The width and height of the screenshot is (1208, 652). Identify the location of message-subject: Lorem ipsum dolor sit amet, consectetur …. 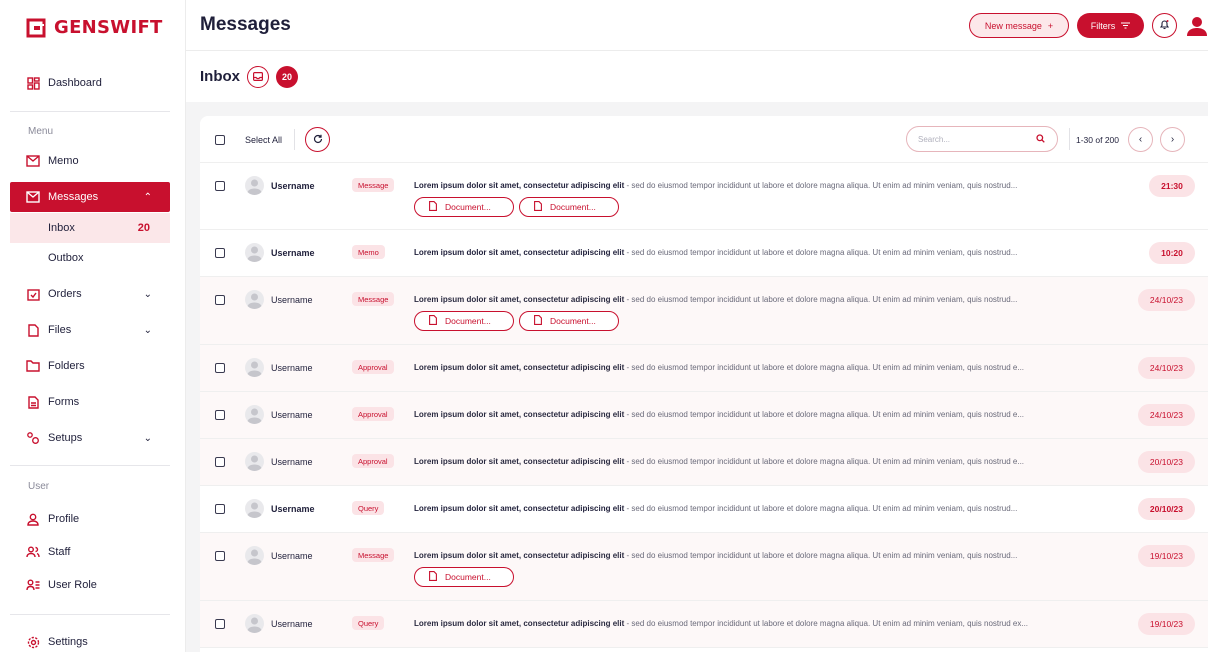
(519, 623).